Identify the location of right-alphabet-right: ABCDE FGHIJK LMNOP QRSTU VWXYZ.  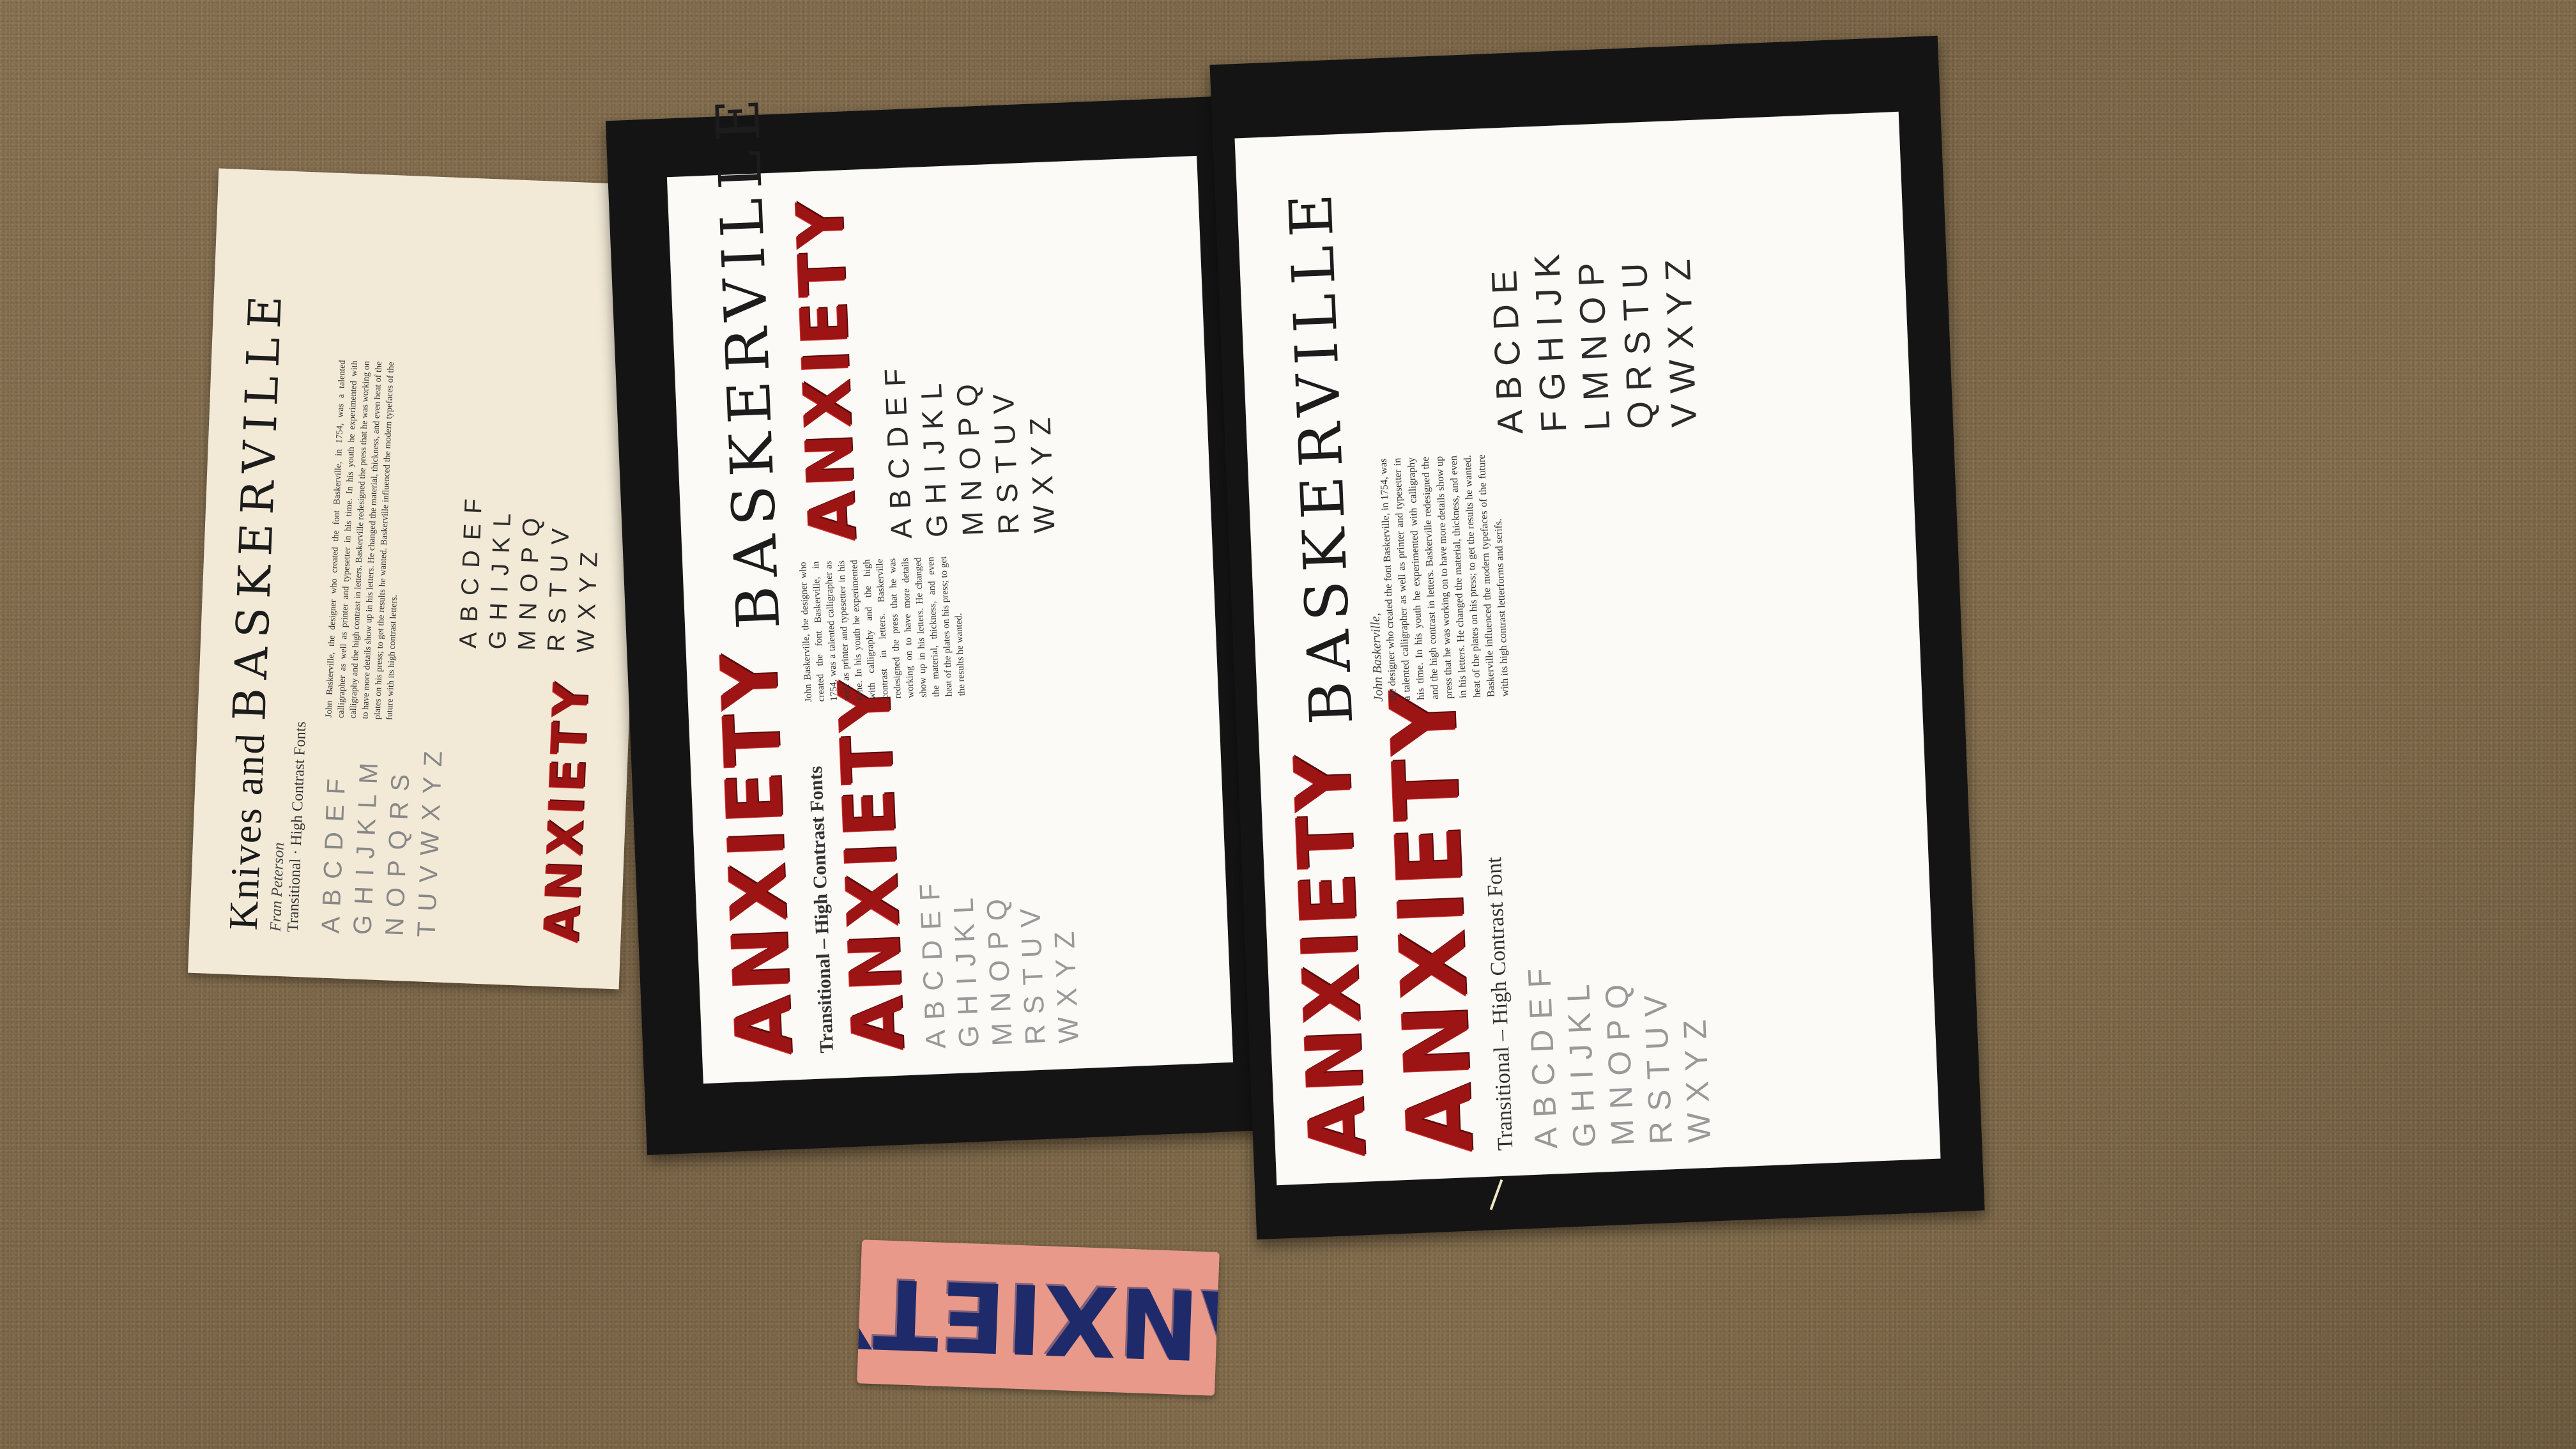
(1594, 336).